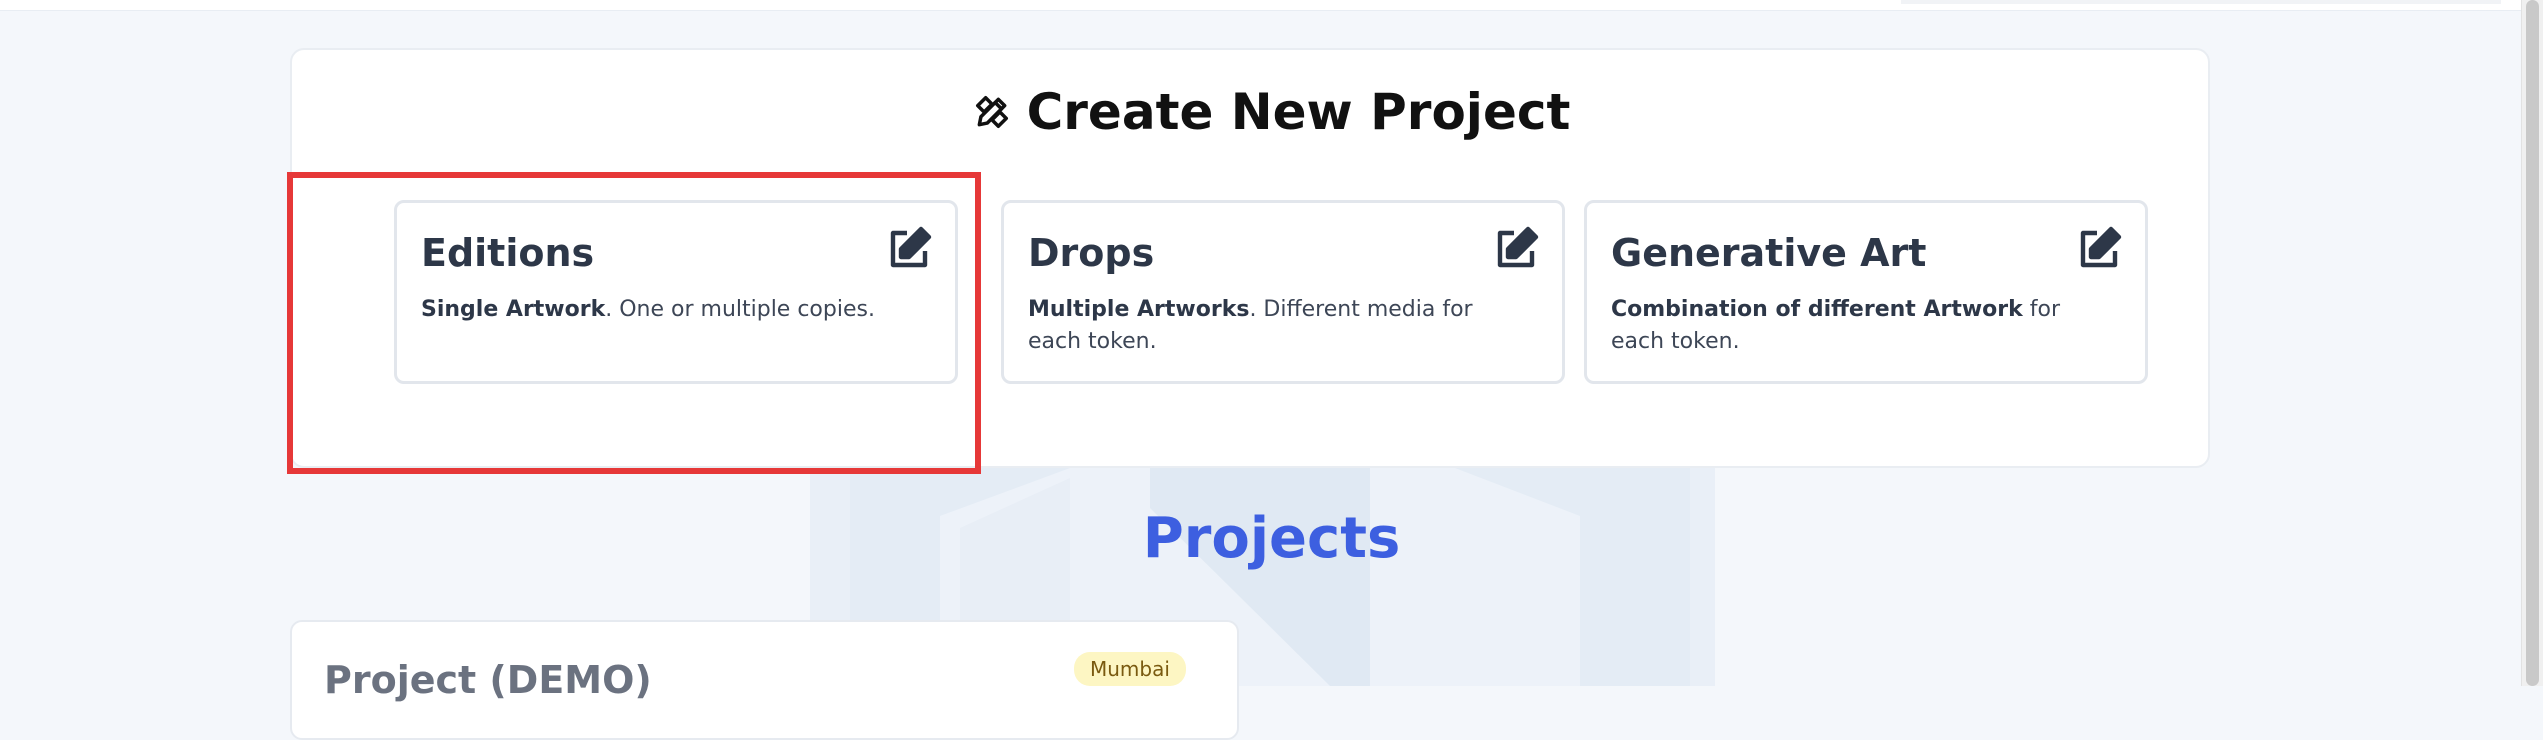 Image resolution: width=2543 pixels, height=740 pixels. I want to click on scrollbar-thumb, so click(2532, 343).